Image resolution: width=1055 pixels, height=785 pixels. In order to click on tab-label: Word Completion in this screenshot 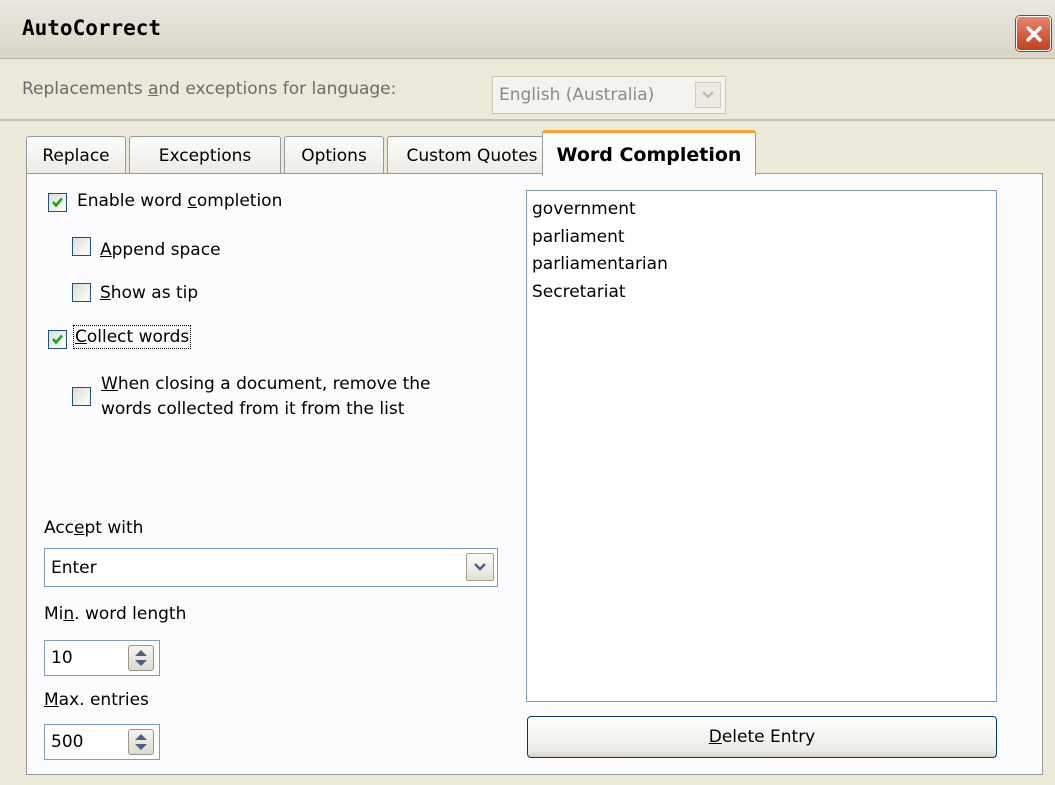, I will do `click(649, 154)`.